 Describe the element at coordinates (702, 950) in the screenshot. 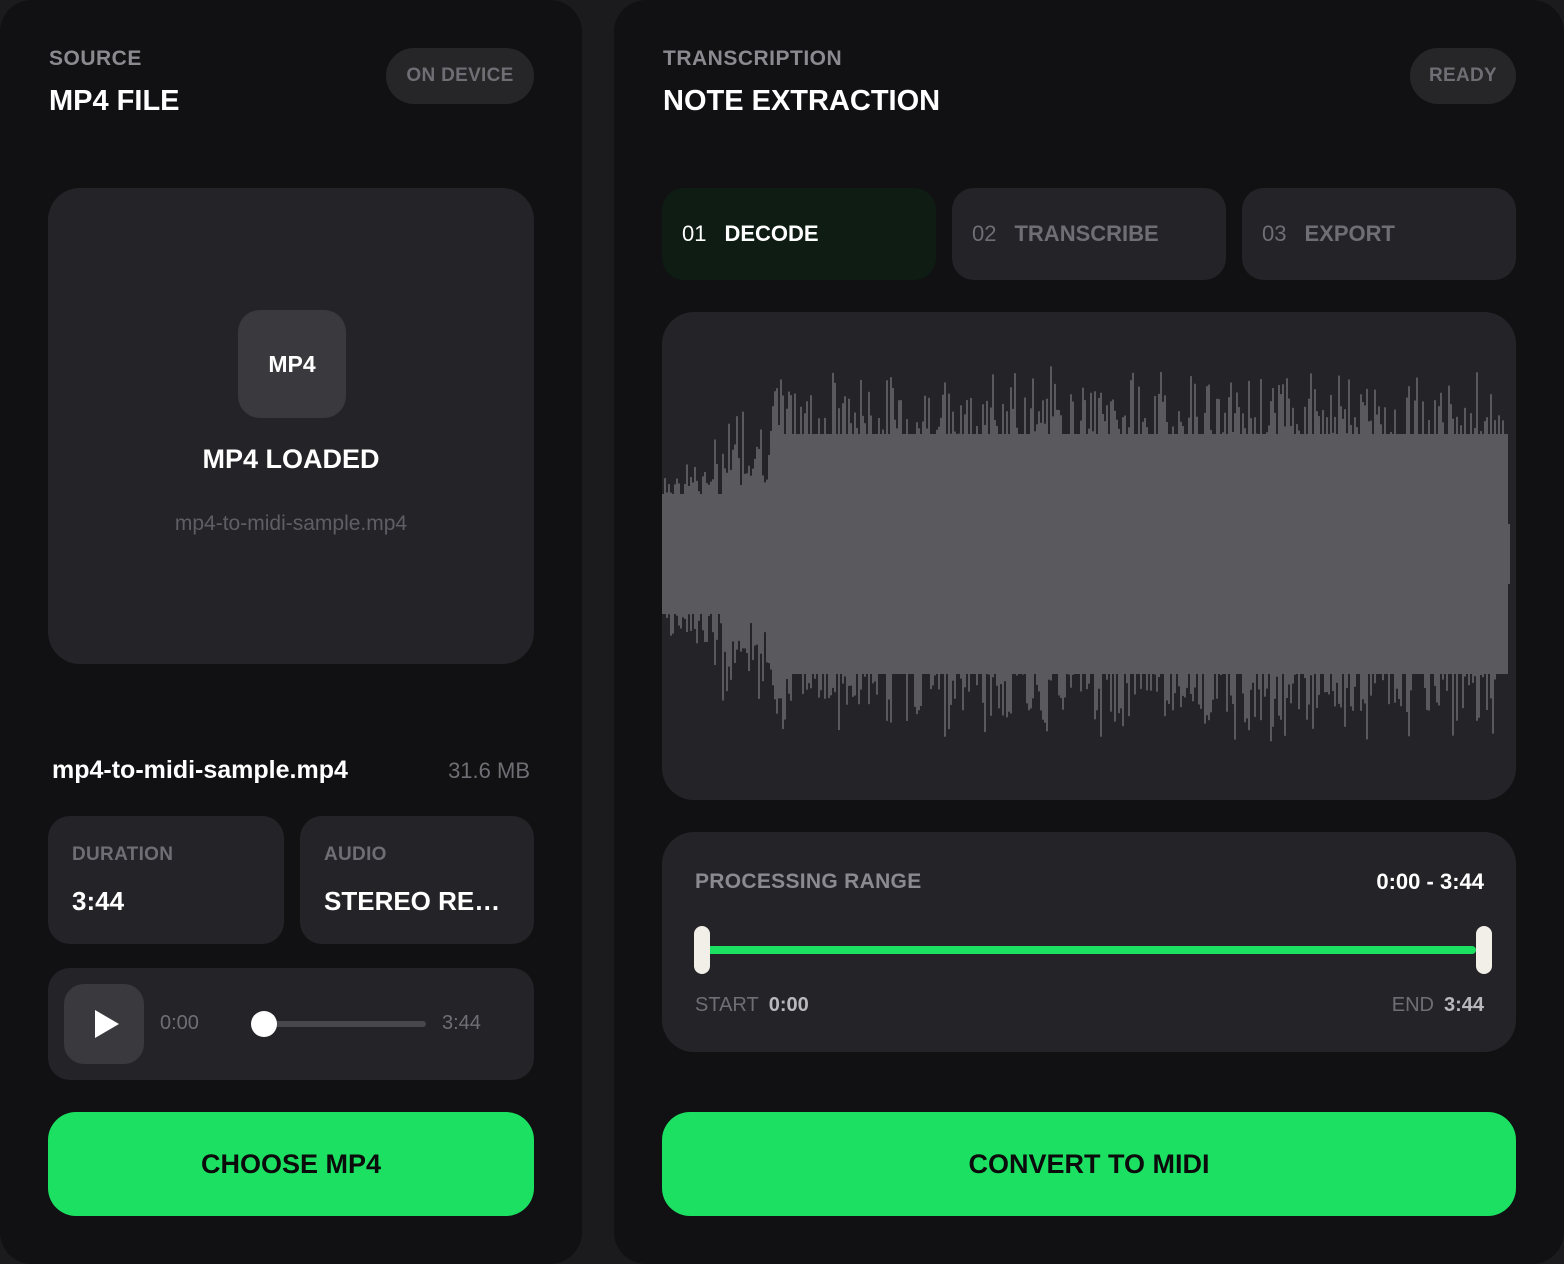

I see `range-start-handle` at that location.